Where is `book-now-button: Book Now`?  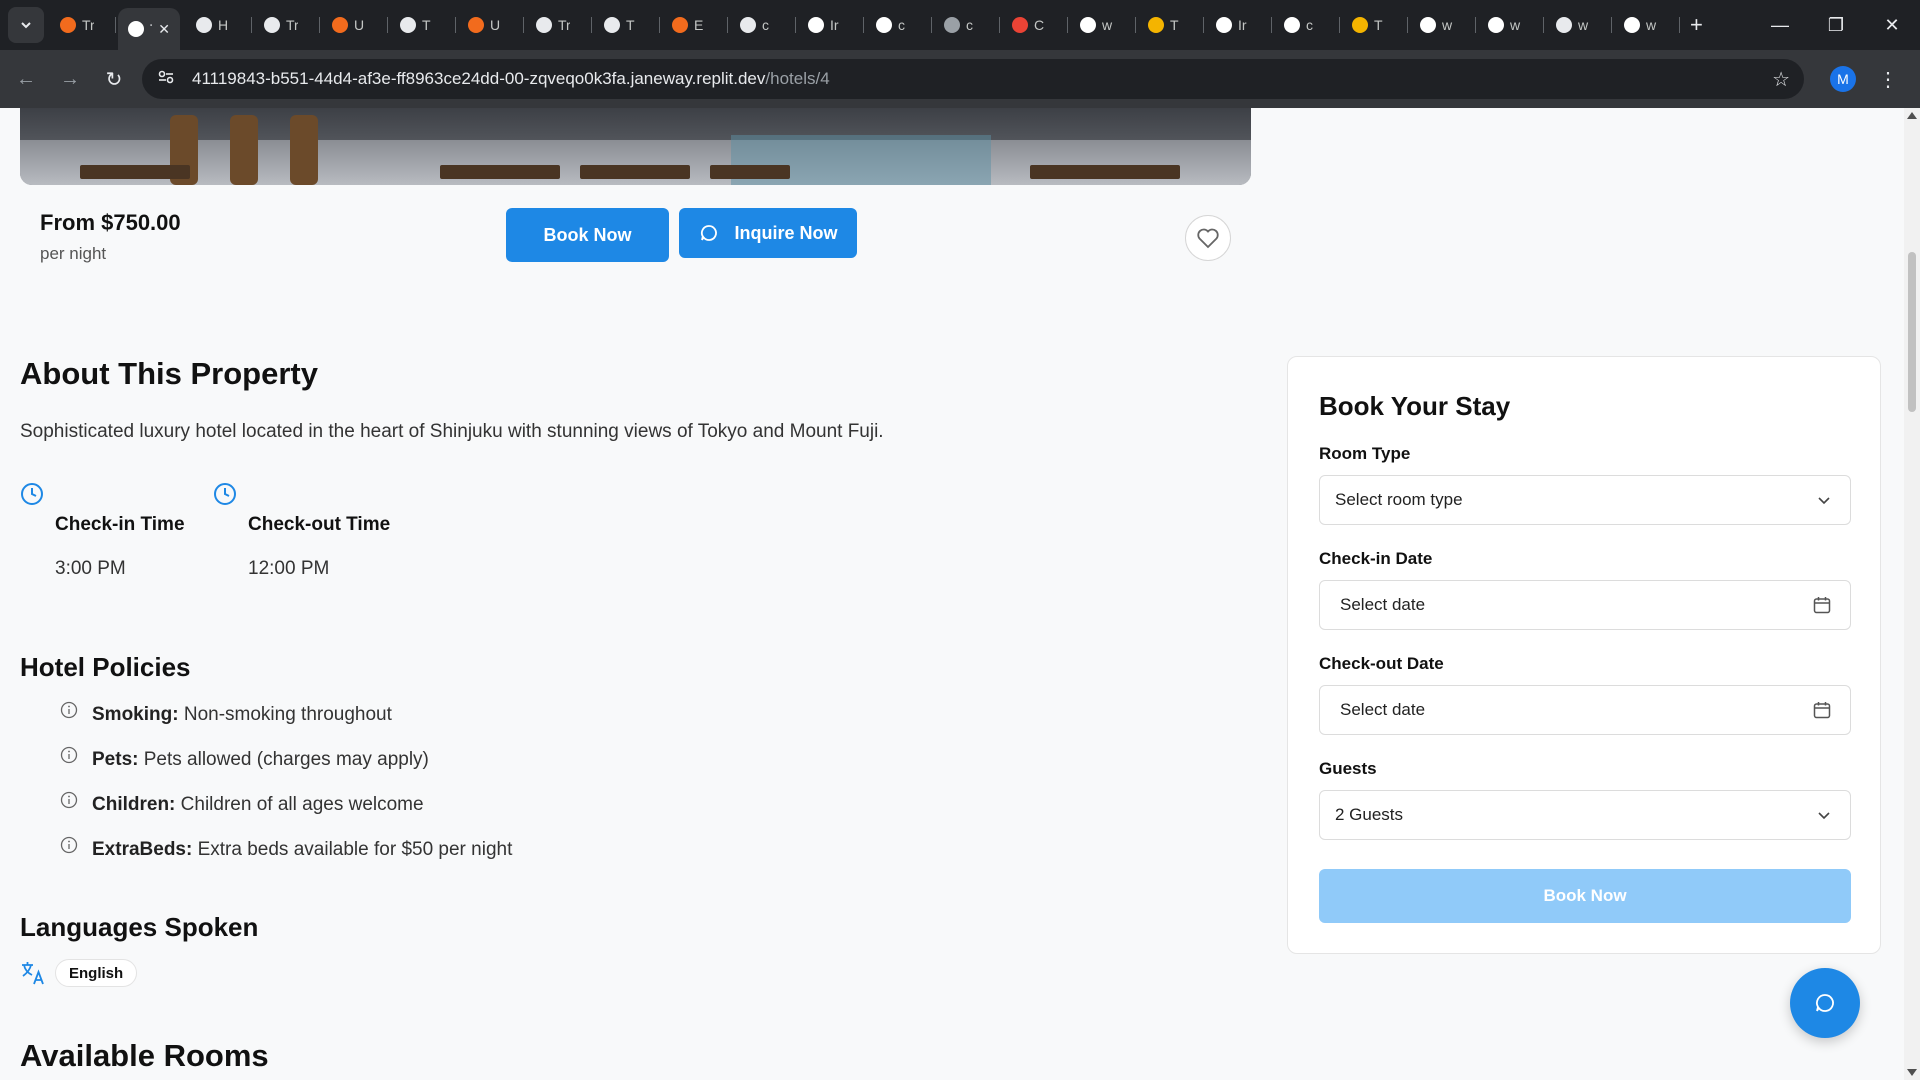
book-now-button: Book Now is located at coordinates (587, 235).